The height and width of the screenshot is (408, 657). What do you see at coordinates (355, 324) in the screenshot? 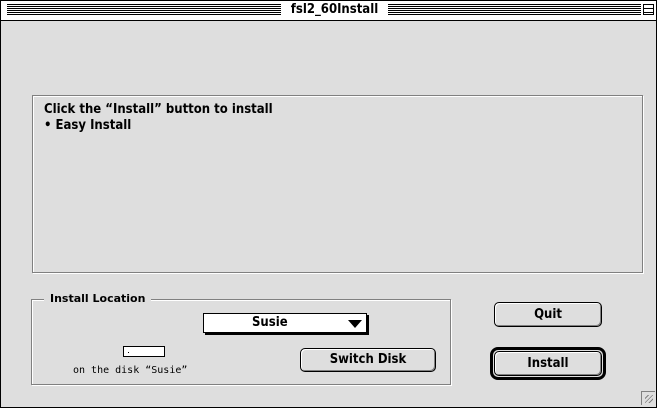
I see `down-triangle-icon` at bounding box center [355, 324].